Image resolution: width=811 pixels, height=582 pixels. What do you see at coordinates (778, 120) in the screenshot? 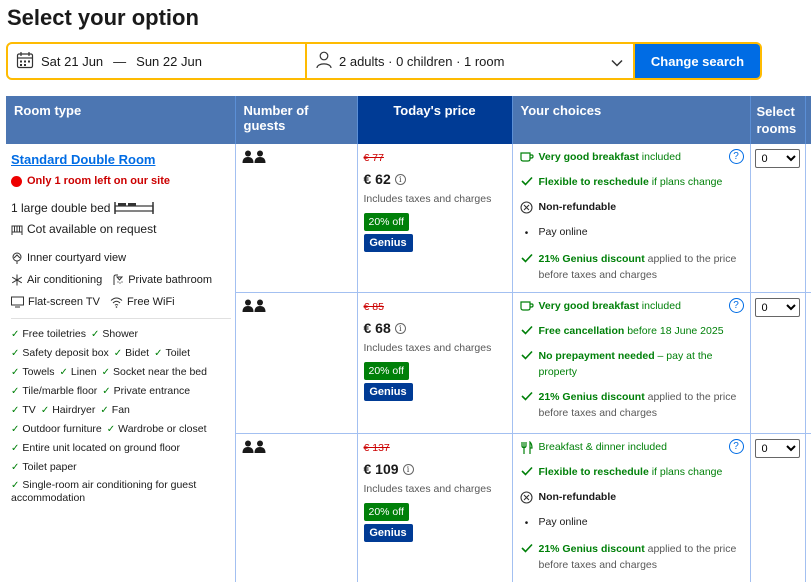
I see `header-select-rooms: Select rooms` at bounding box center [778, 120].